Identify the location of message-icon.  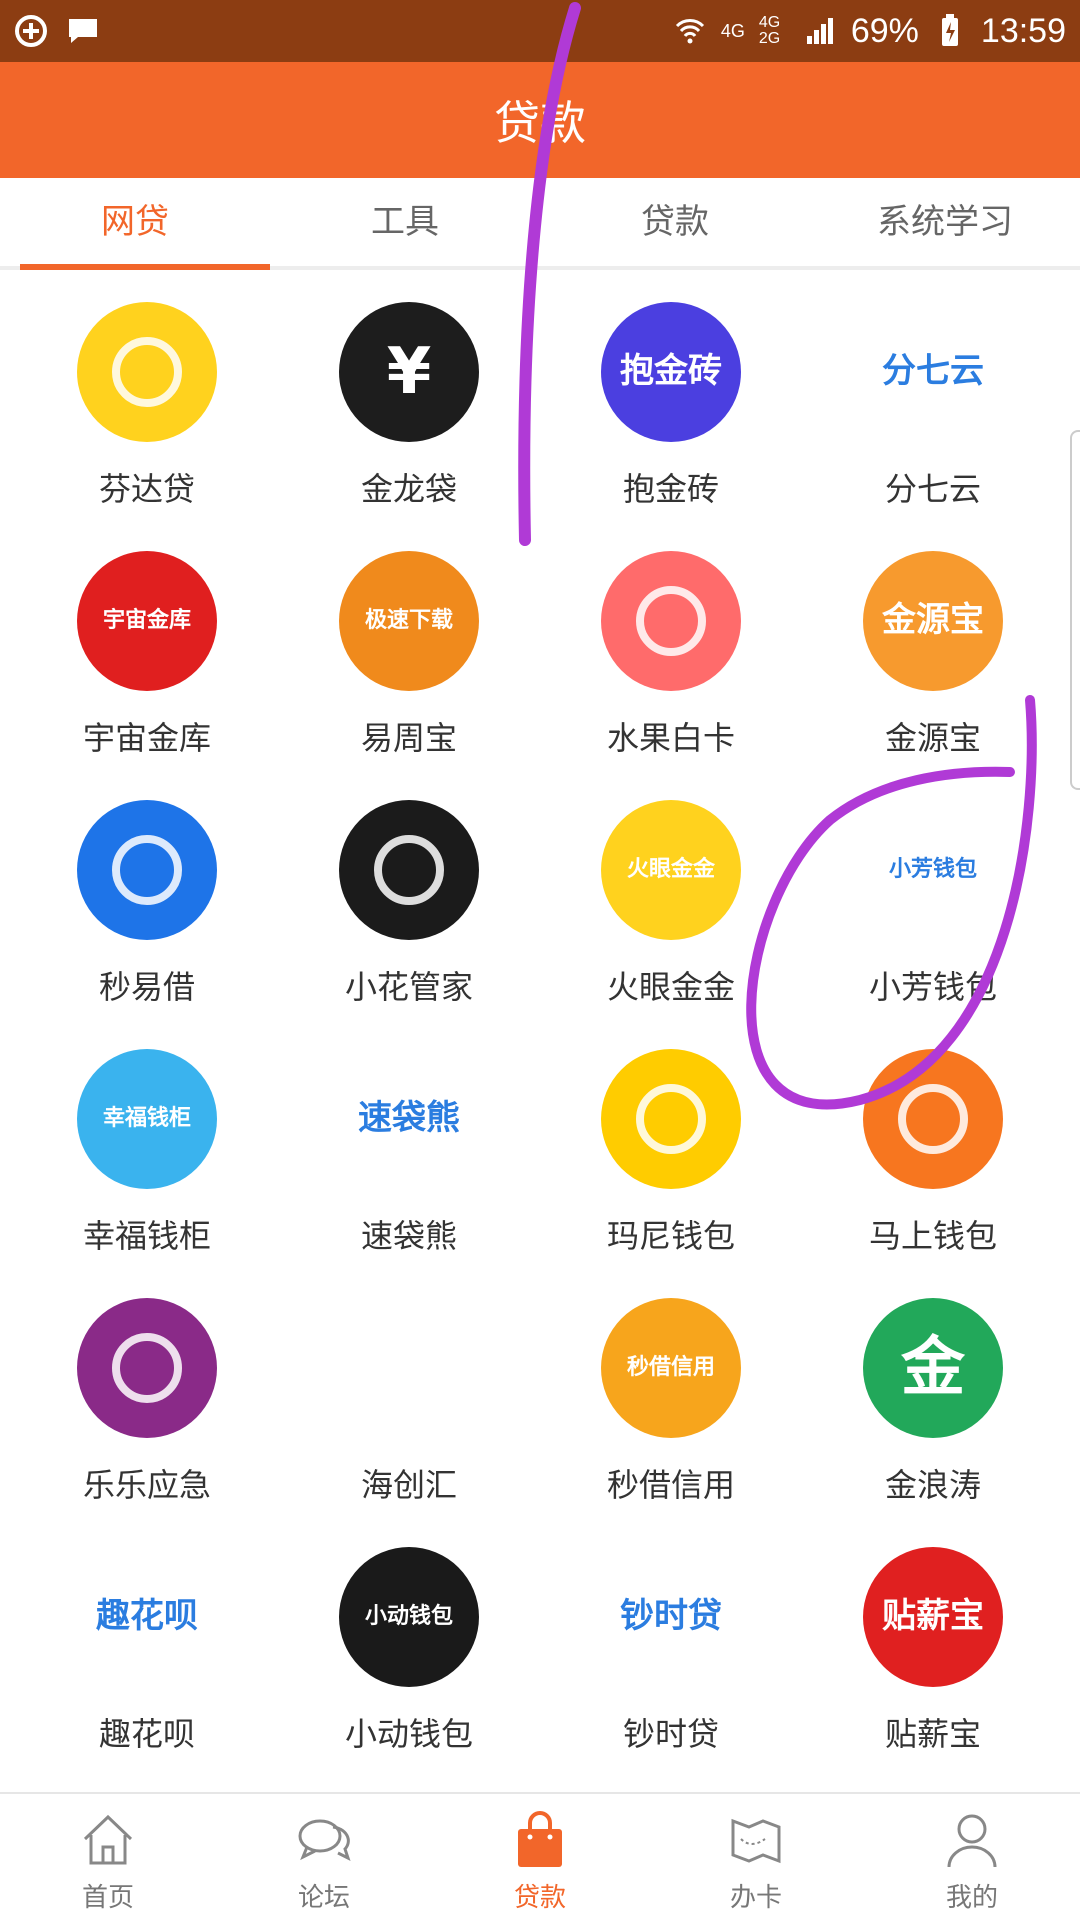
(83, 31).